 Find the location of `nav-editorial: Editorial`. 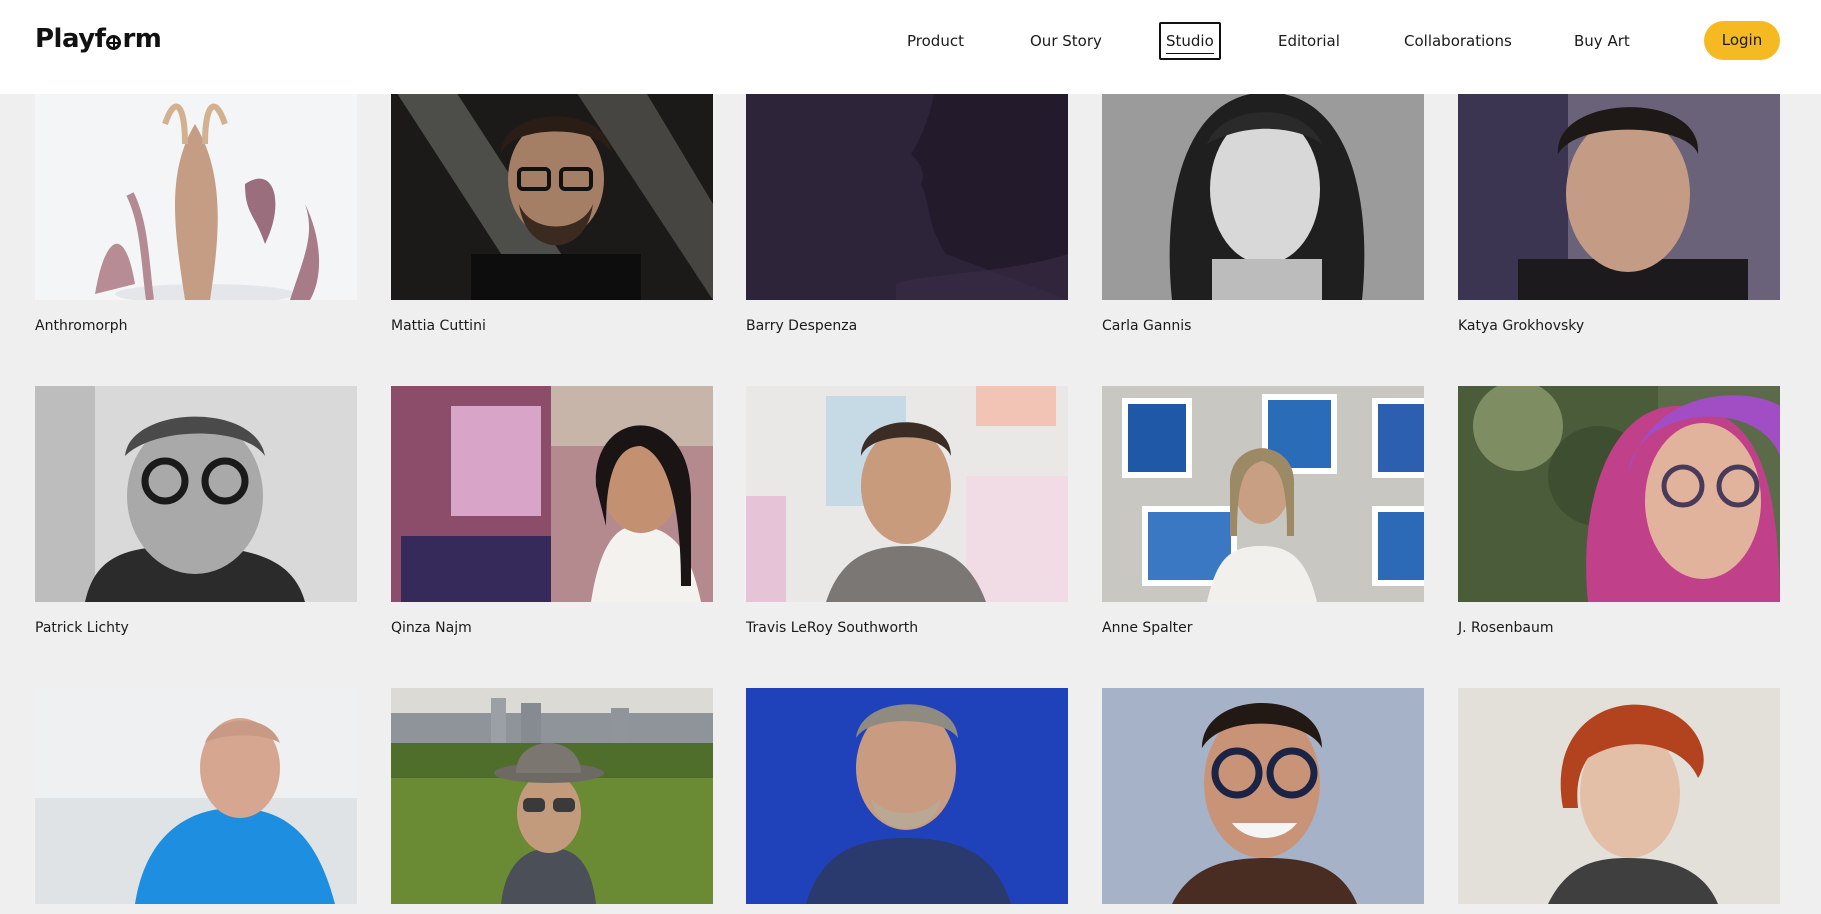

nav-editorial: Editorial is located at coordinates (1309, 41).